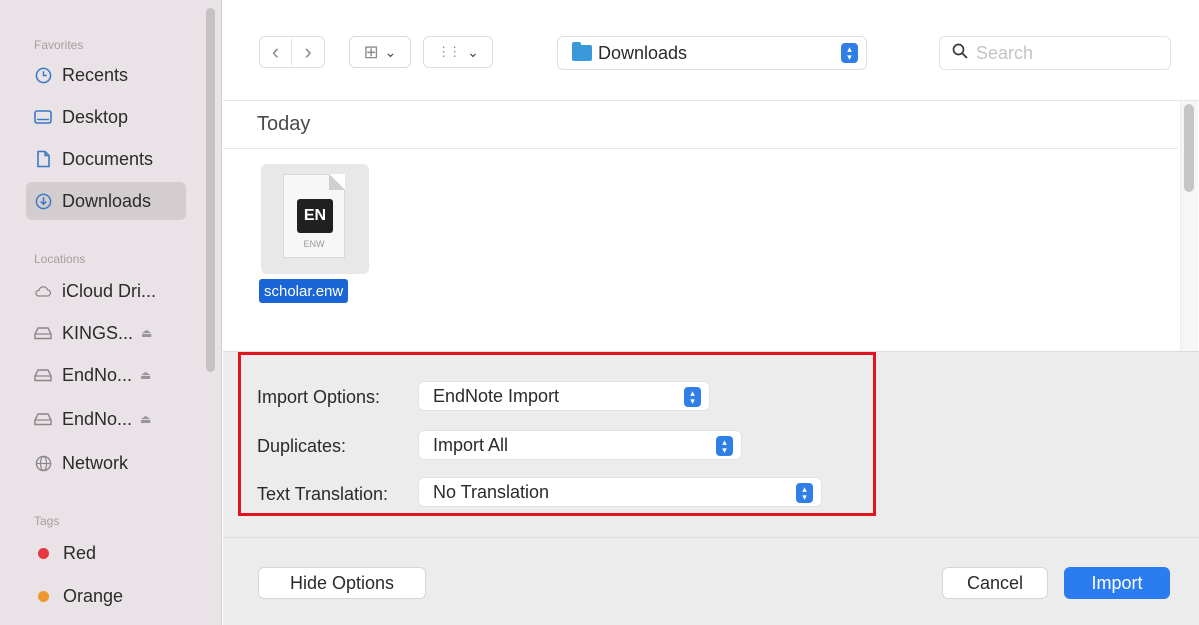 This screenshot has height=625, width=1199. Describe the element at coordinates (700, 125) in the screenshot. I see `group-heading: Today` at that location.